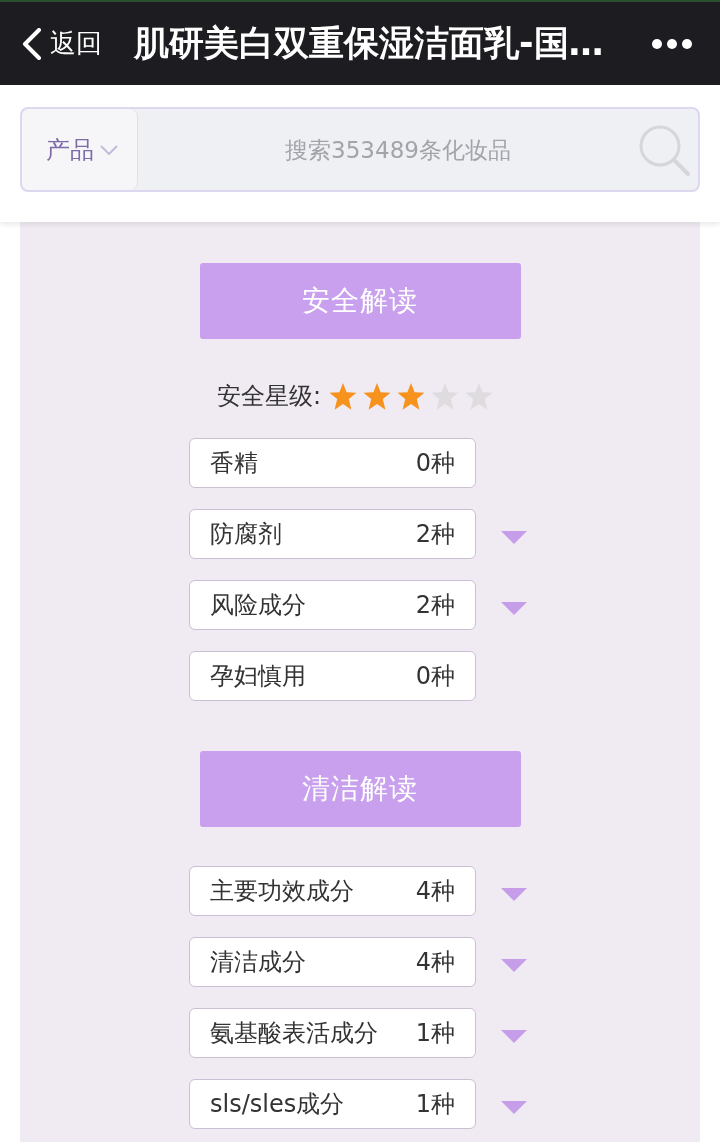 This screenshot has width=720, height=1142. What do you see at coordinates (62, 43) in the screenshot?
I see `back-button: 返回` at bounding box center [62, 43].